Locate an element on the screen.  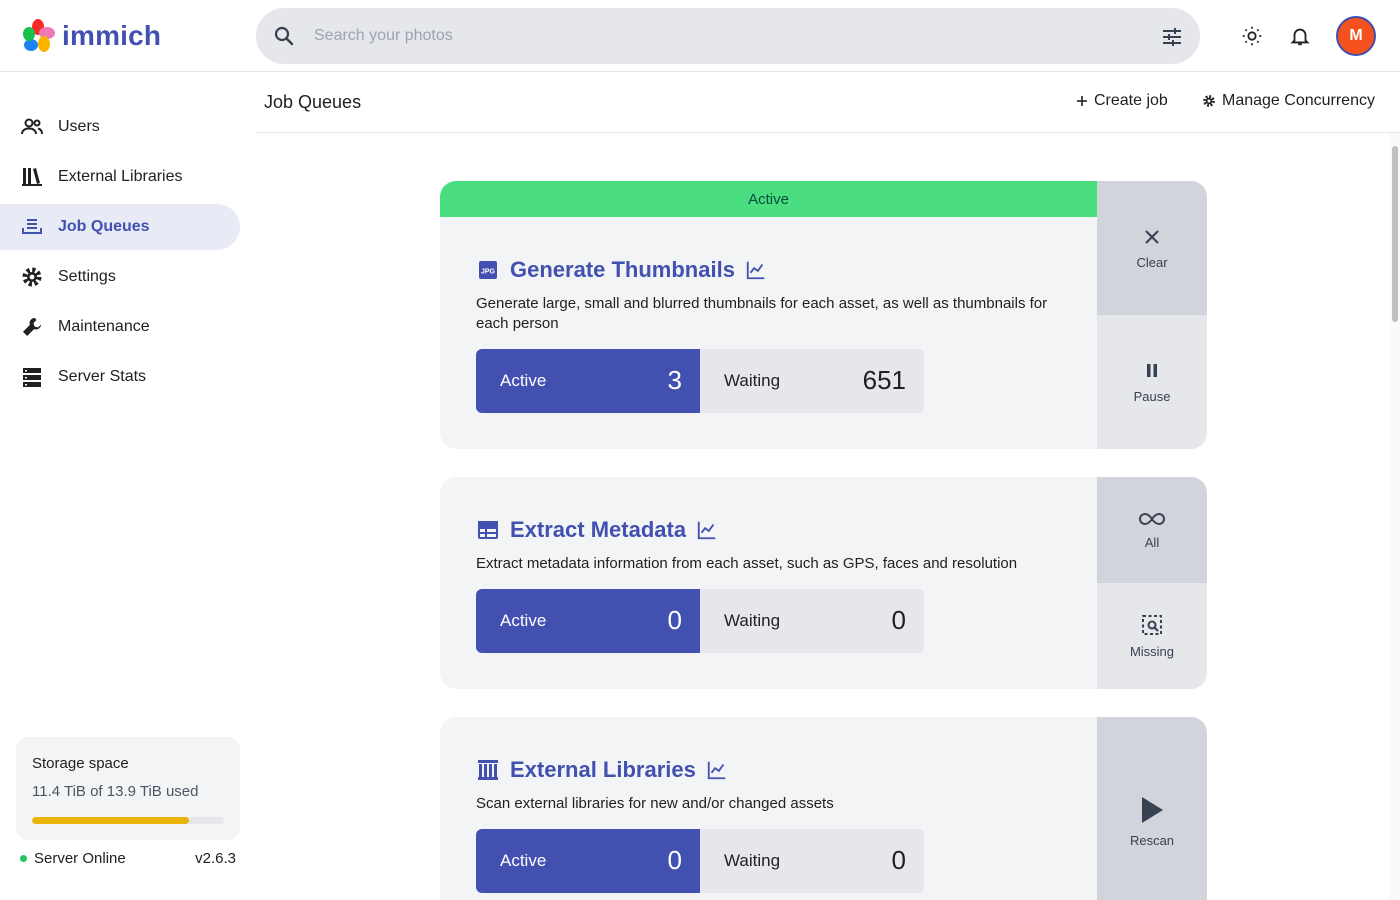
active-count: 3 is located at coordinates (674, 380).